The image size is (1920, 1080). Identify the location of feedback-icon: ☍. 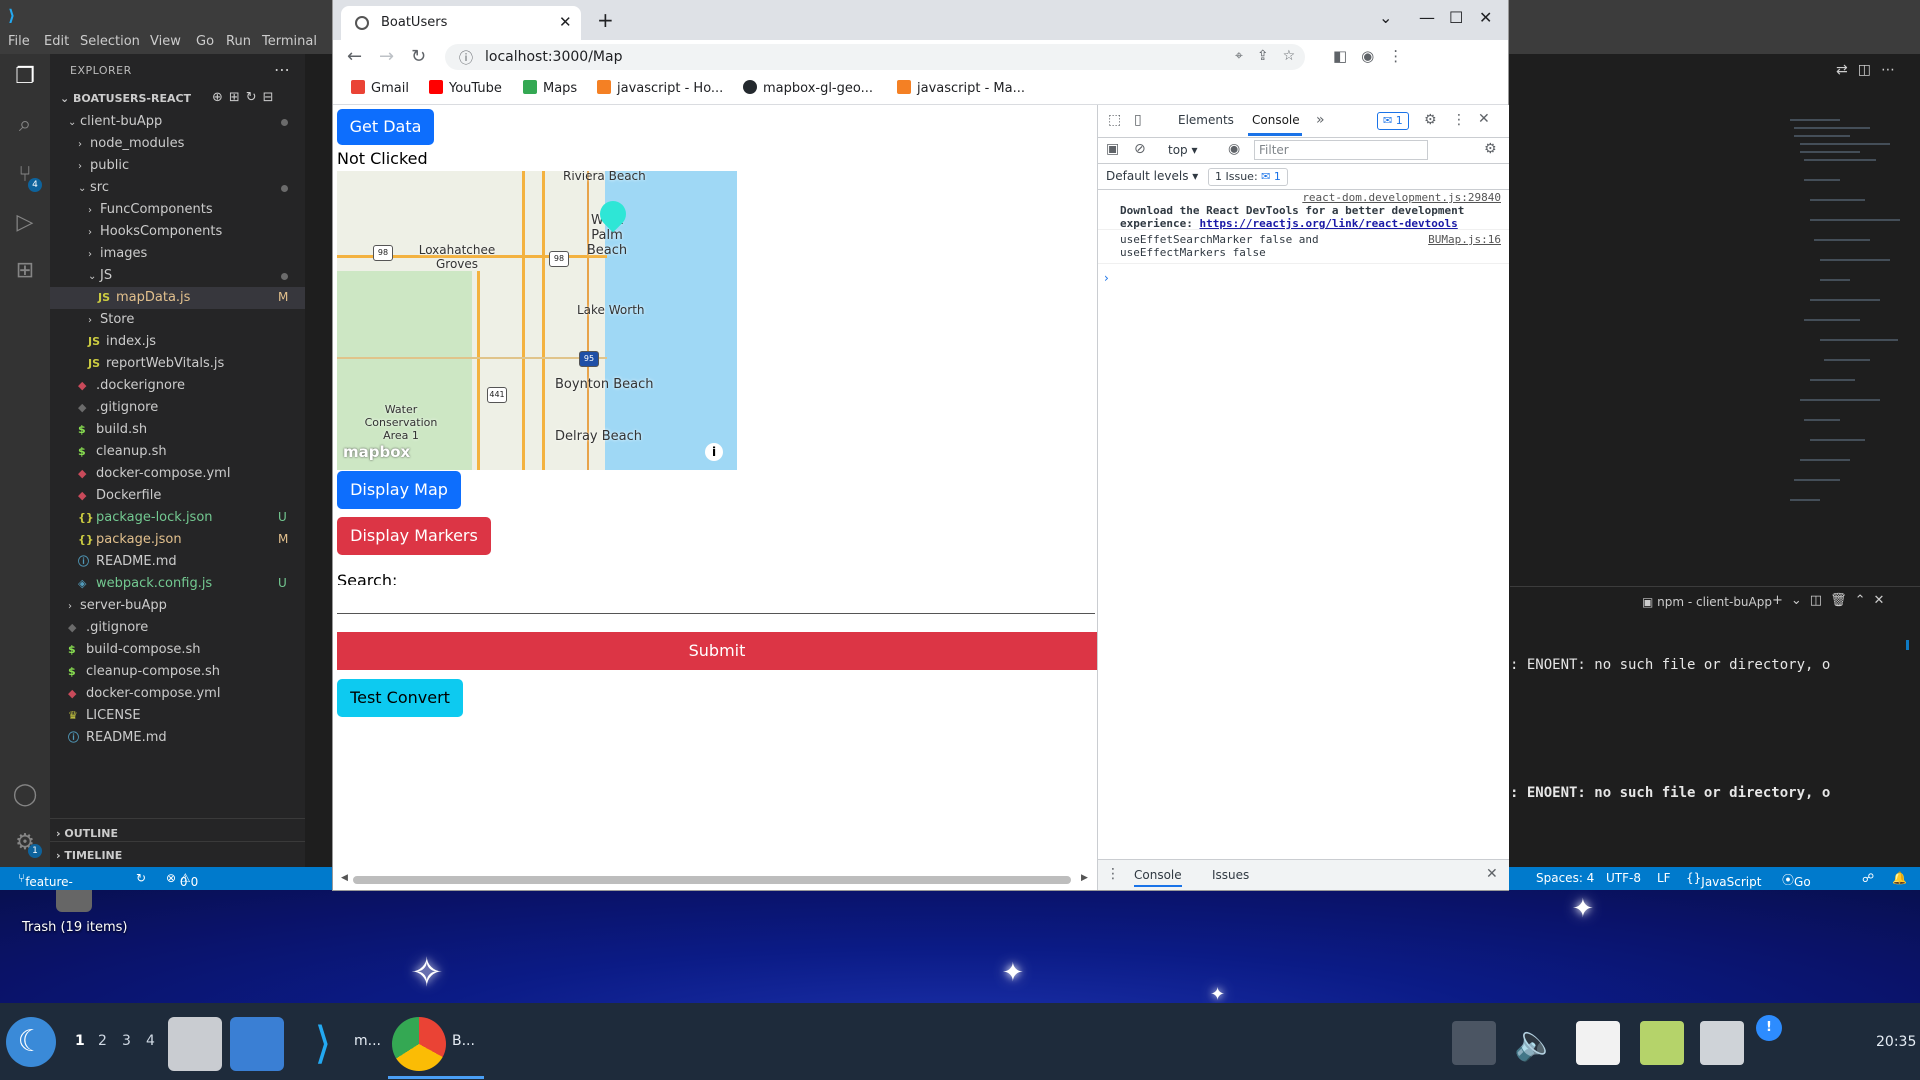
(1868, 878).